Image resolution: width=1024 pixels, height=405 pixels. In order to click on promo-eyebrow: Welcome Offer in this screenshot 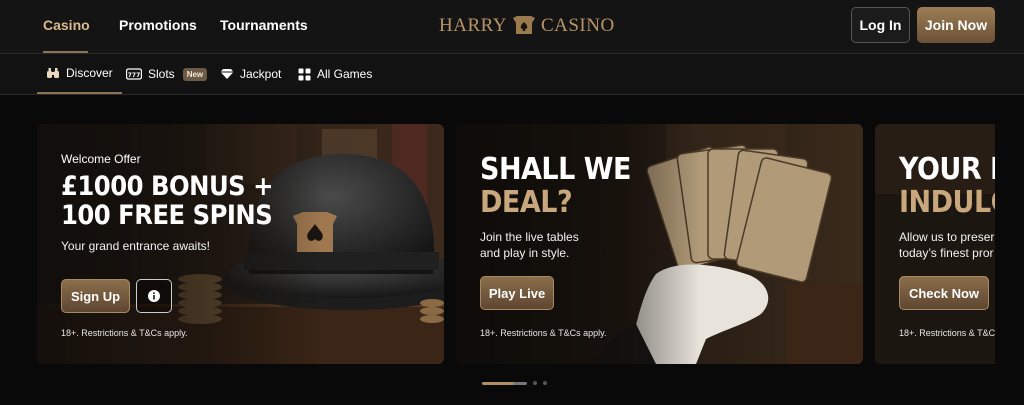, I will do `click(101, 159)`.